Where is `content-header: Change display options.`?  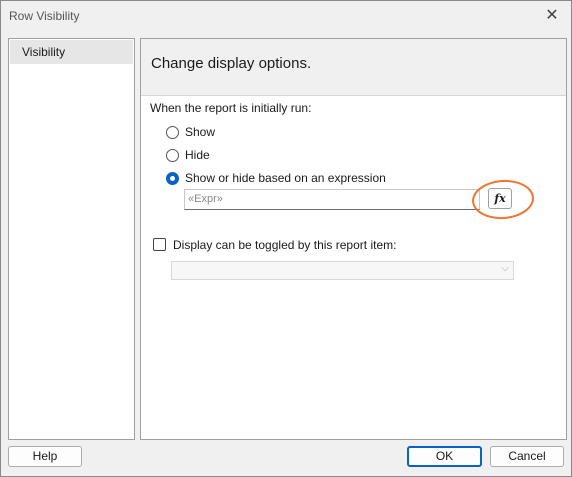 content-header: Change display options. is located at coordinates (353, 67).